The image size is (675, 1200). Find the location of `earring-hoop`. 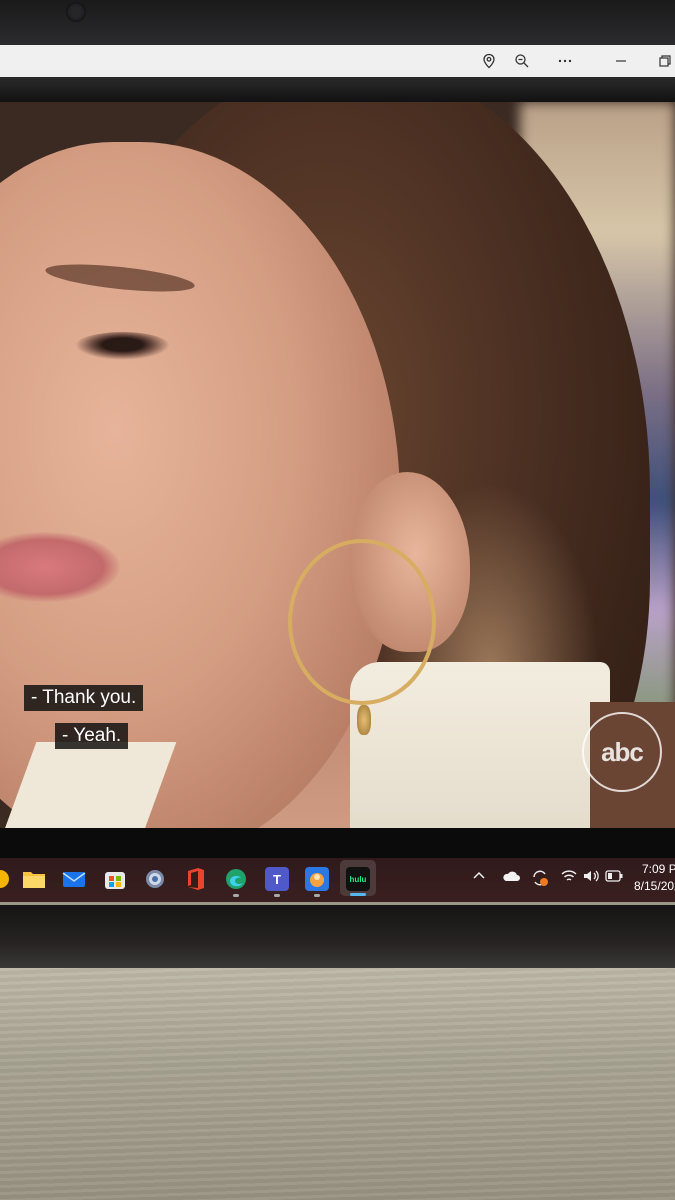

earring-hoop is located at coordinates (362, 622).